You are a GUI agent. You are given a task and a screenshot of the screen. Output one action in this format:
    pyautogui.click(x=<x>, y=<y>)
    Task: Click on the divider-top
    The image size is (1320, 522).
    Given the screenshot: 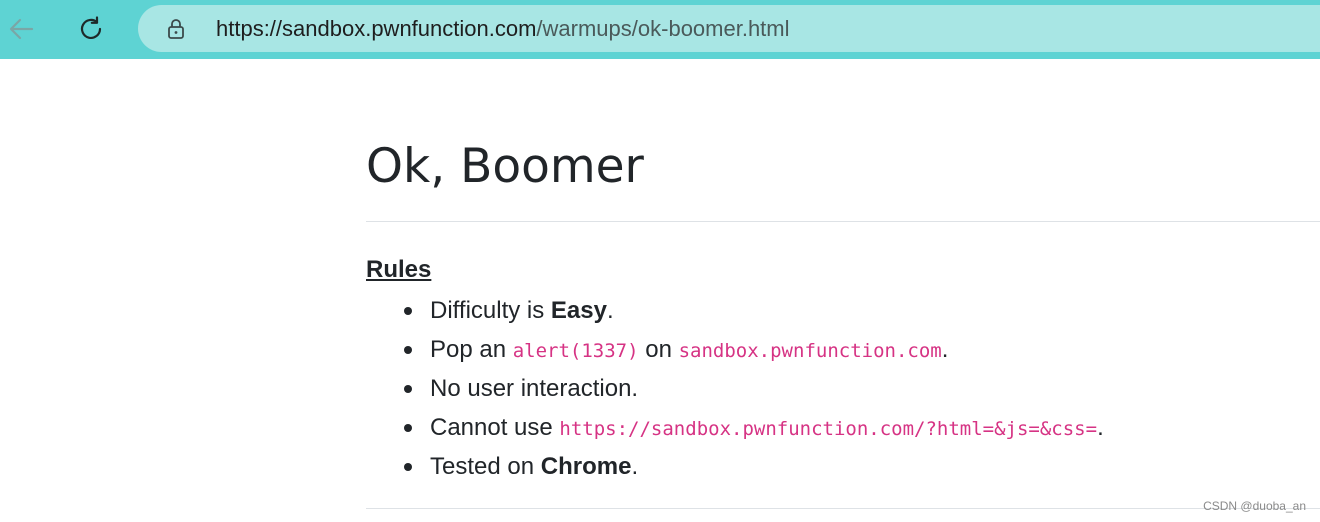 What is the action you would take?
    pyautogui.click(x=843, y=221)
    